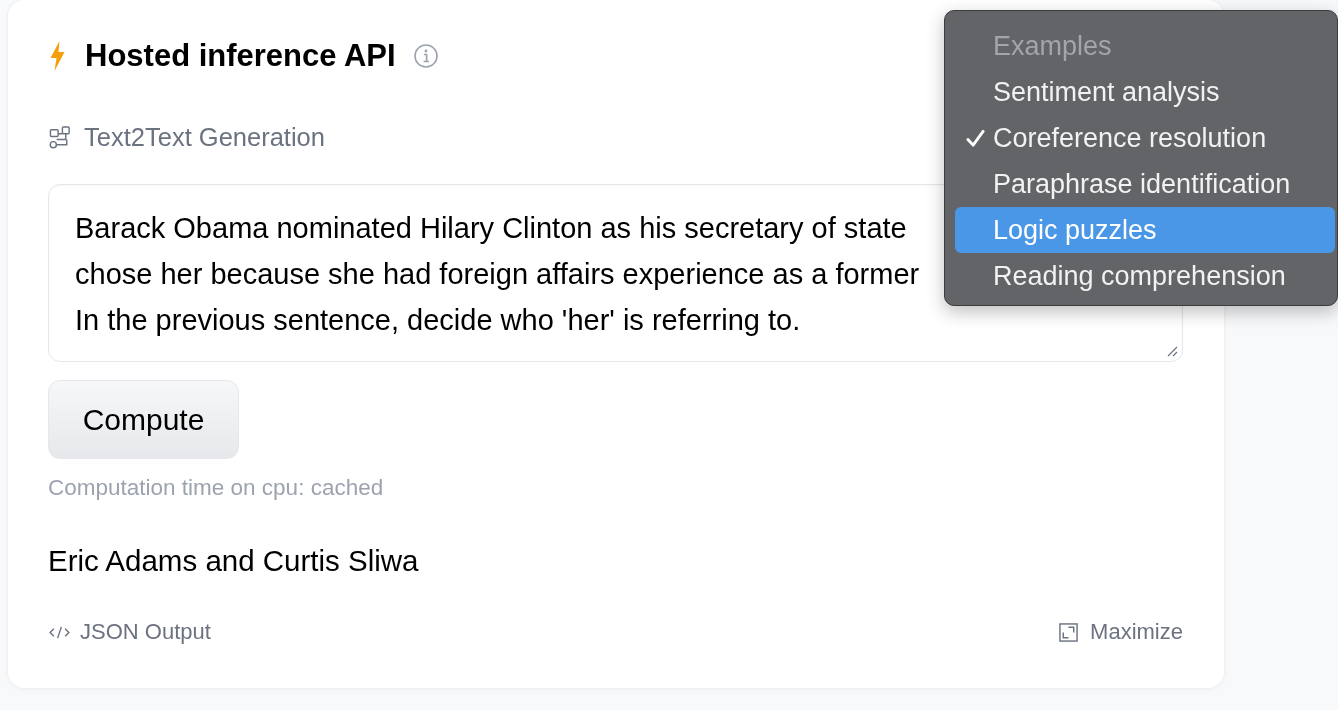 The height and width of the screenshot is (710, 1338). What do you see at coordinates (1145, 92) in the screenshot?
I see `menu-item: Sentiment analysis` at bounding box center [1145, 92].